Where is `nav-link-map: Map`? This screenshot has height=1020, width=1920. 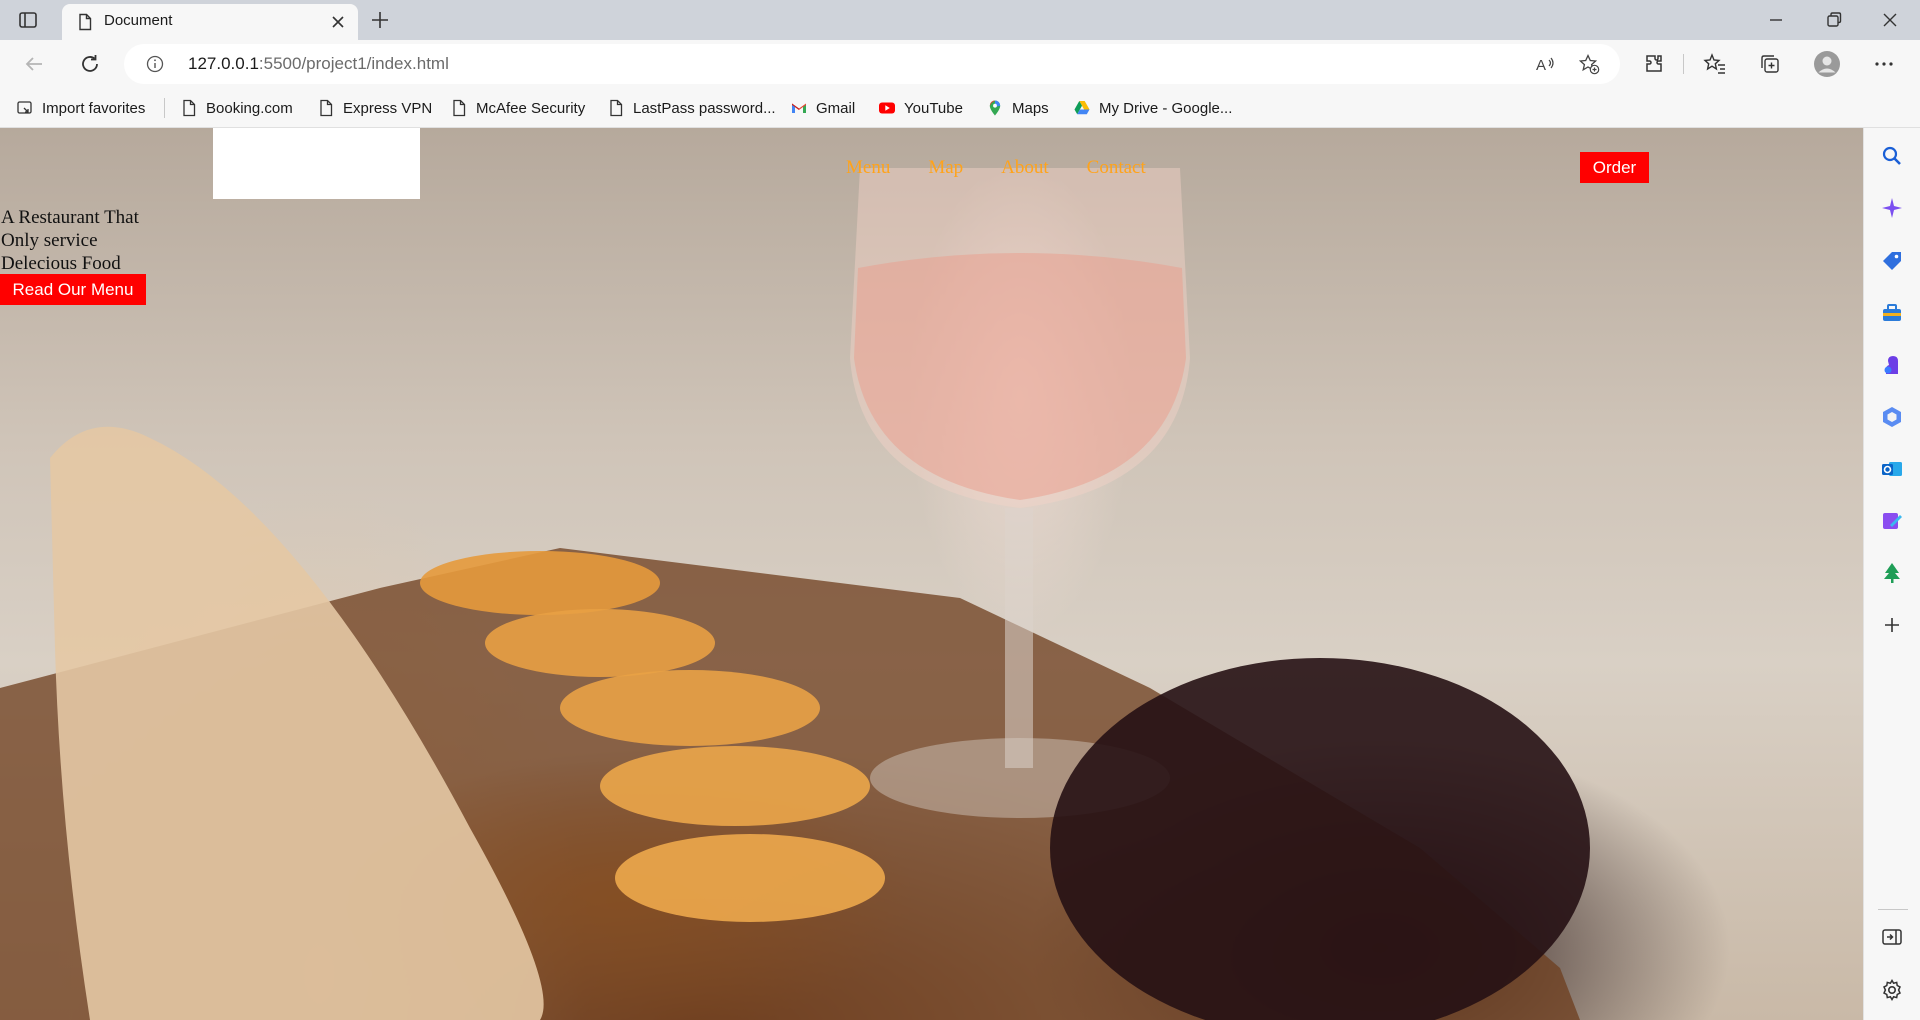
nav-link-map: Map is located at coordinates (945, 168).